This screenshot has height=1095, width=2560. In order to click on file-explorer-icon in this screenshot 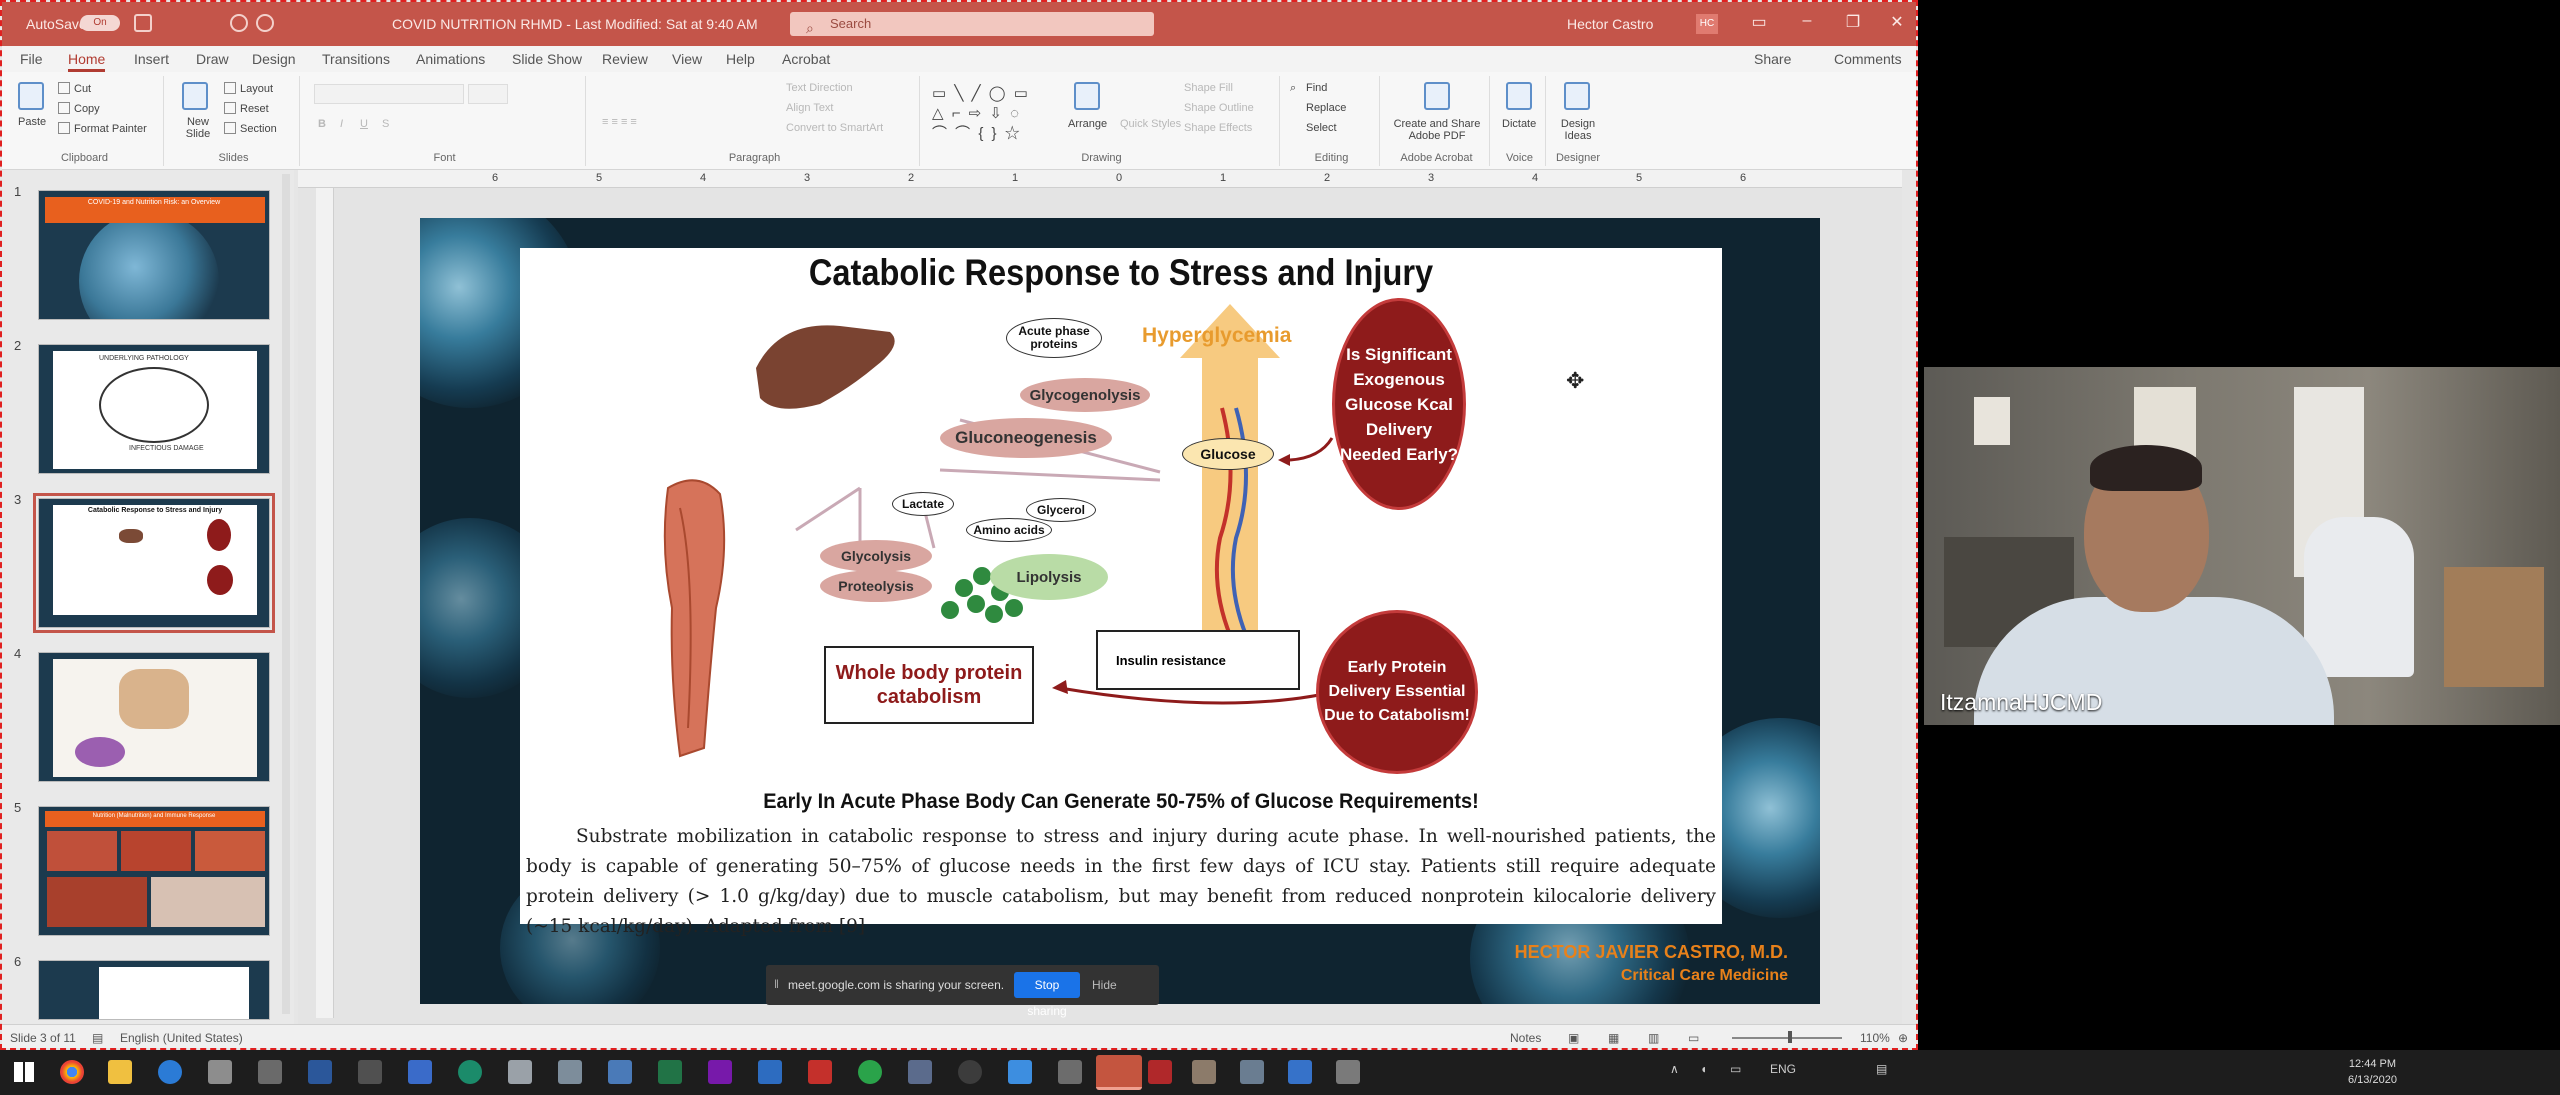, I will do `click(120, 1072)`.